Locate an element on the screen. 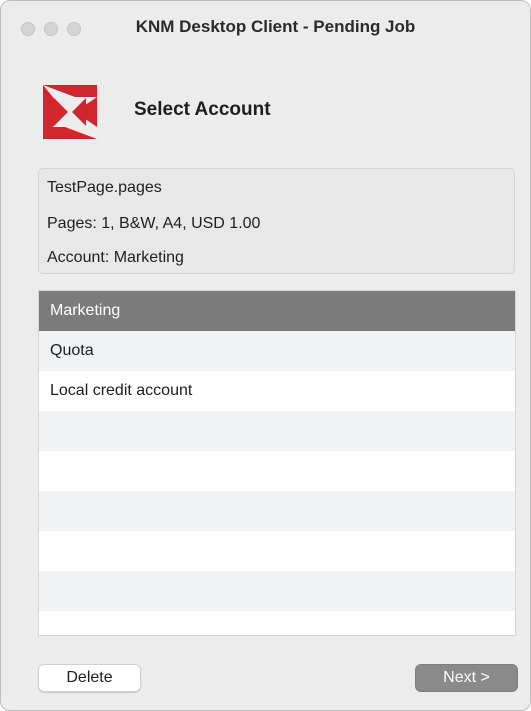 The width and height of the screenshot is (531, 711). page-heading: Select Account is located at coordinates (202, 109).